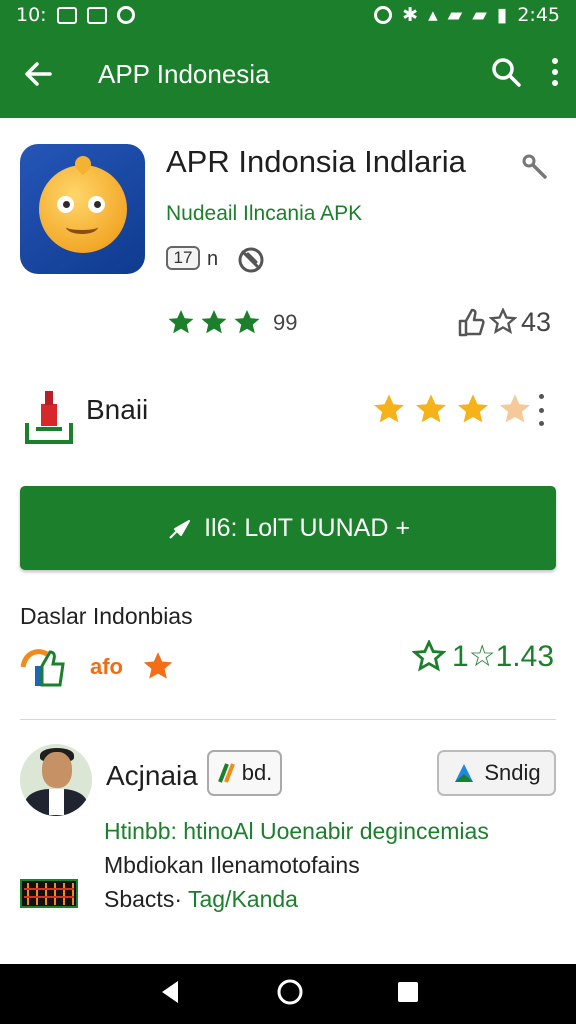  I want to click on search-icon, so click(506, 72).